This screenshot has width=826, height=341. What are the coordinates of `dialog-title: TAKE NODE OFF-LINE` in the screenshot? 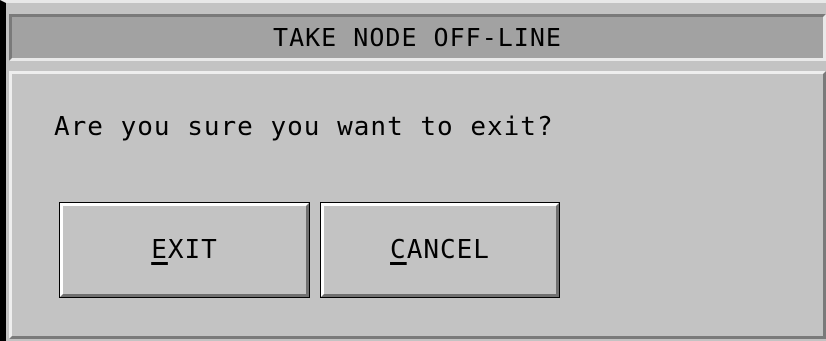 It's located at (417, 37).